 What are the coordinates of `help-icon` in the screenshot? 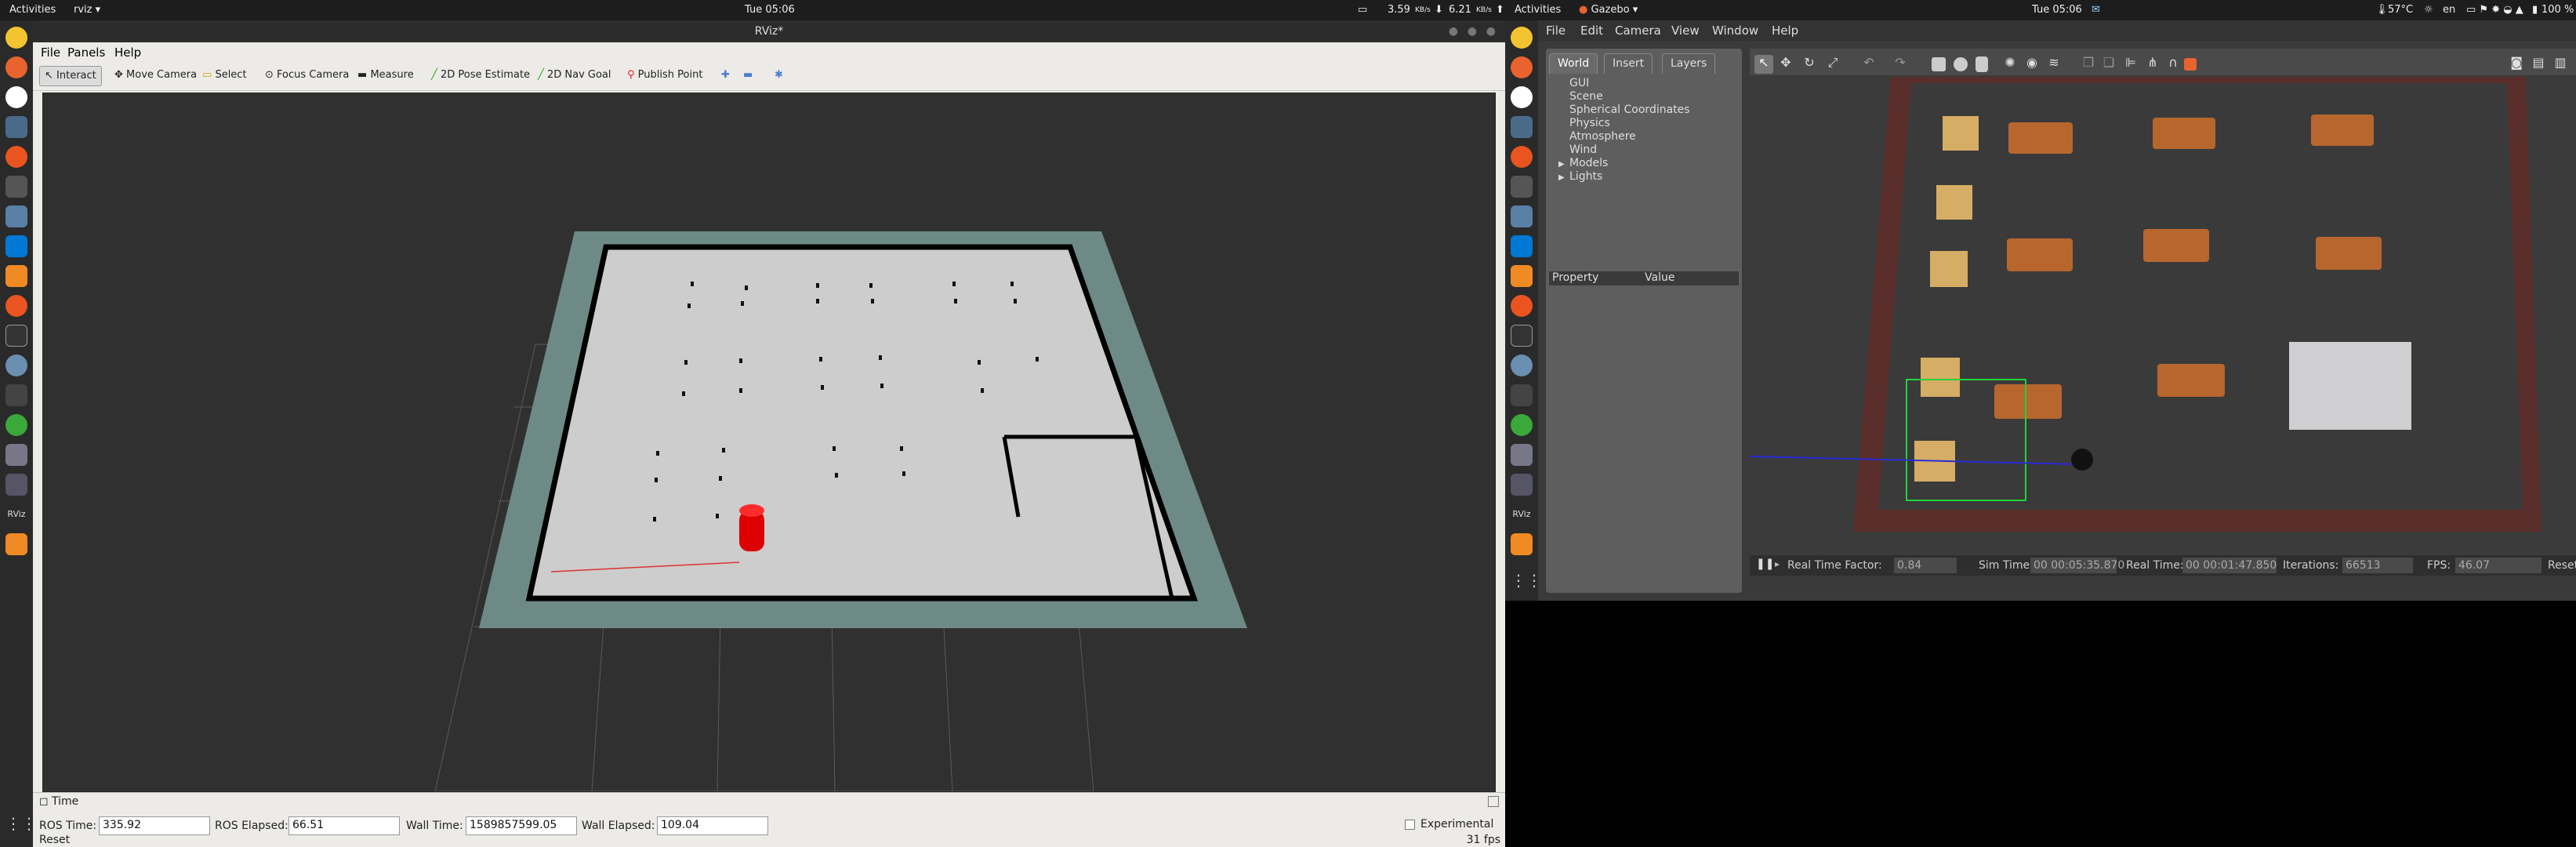 It's located at (16, 306).